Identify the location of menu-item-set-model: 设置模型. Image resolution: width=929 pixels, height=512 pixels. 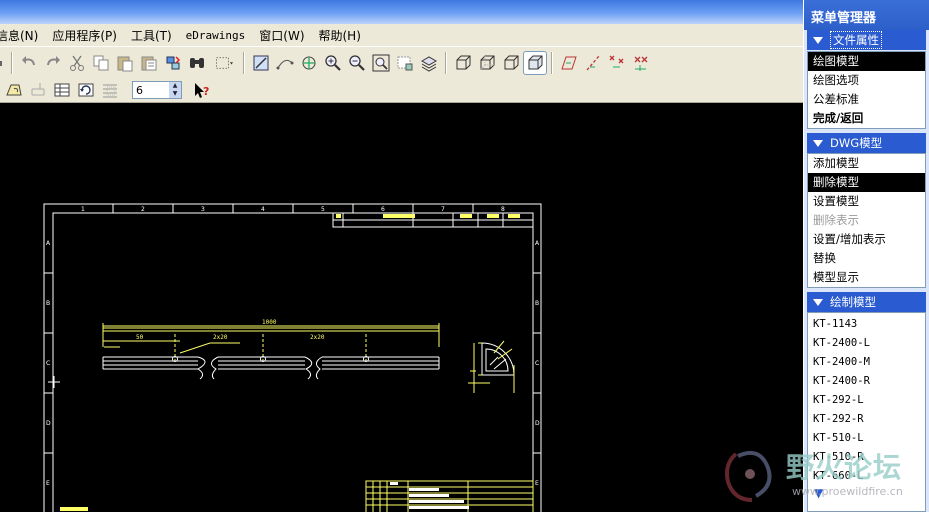
(866, 201).